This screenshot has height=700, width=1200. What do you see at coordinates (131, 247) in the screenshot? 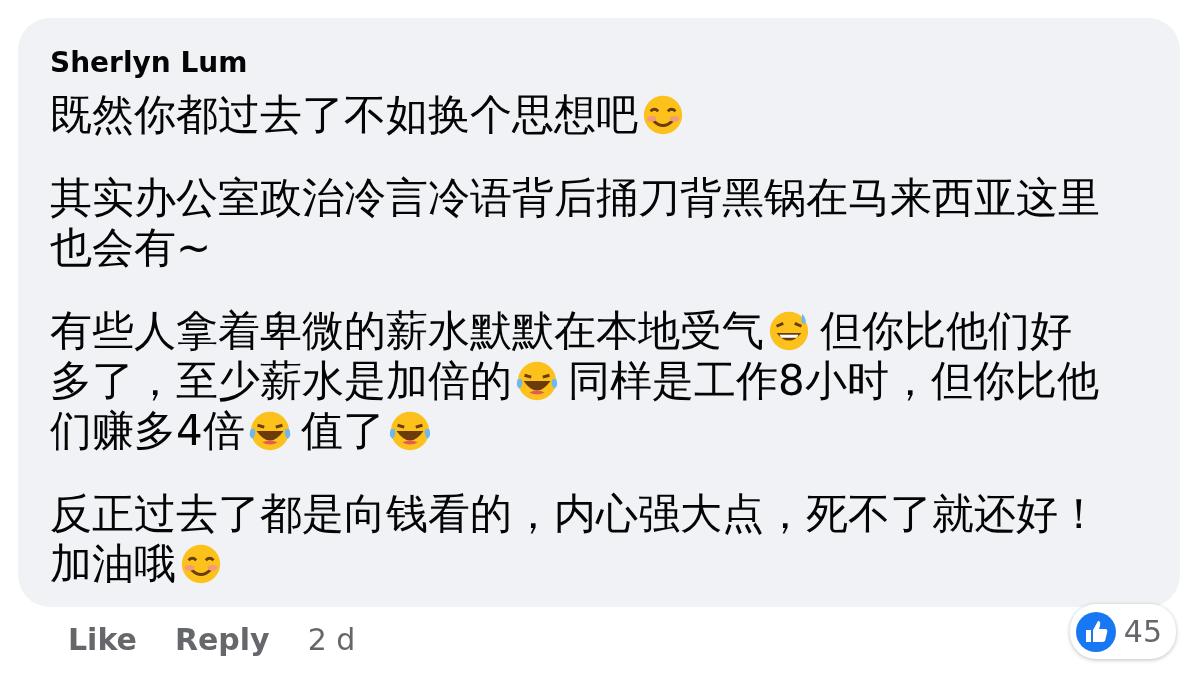
I see `comment-text: 也会有~` at bounding box center [131, 247].